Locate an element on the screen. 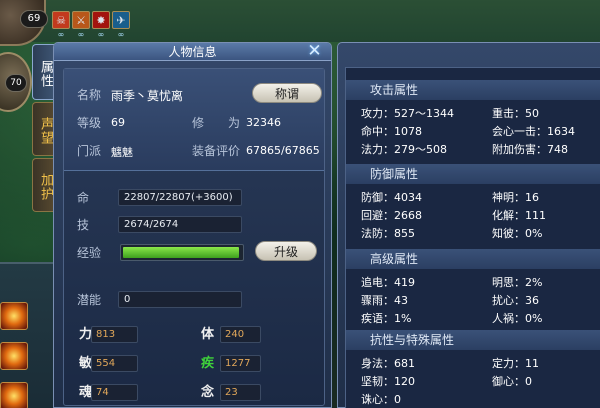  sect-label: 门派 is located at coordinates (89, 151).